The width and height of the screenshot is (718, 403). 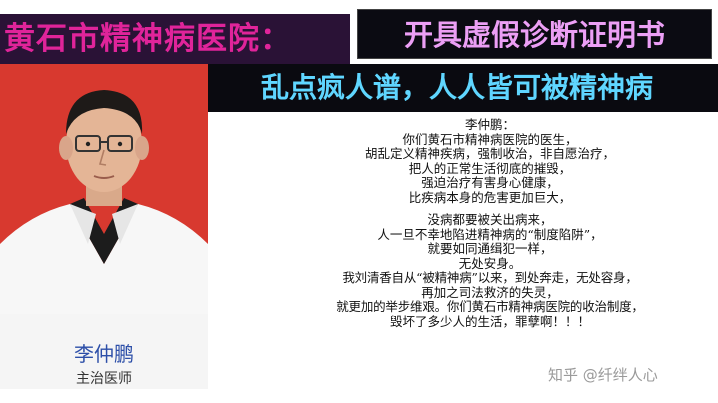 What do you see at coordinates (490, 292) in the screenshot?
I see `text-line: 再加之司法救济的失灵，` at bounding box center [490, 292].